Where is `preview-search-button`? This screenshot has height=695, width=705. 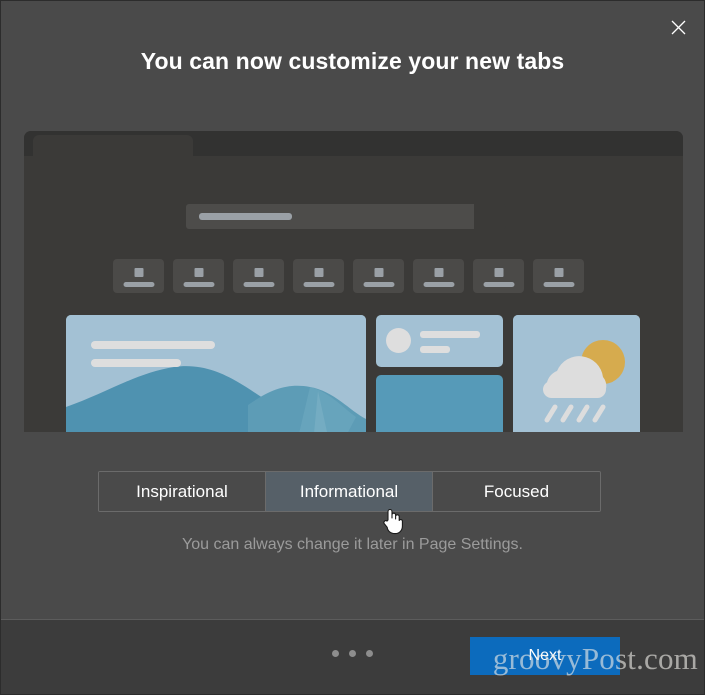
preview-search-button is located at coordinates (490, 216).